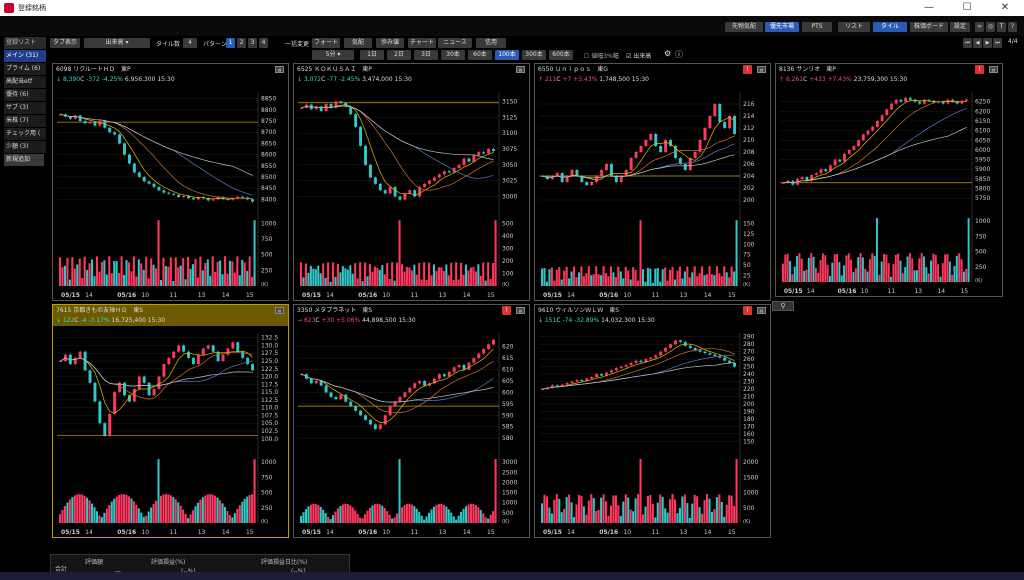 The height and width of the screenshot is (580, 1024). I want to click on top-button-0: 先物気配, so click(744, 27).